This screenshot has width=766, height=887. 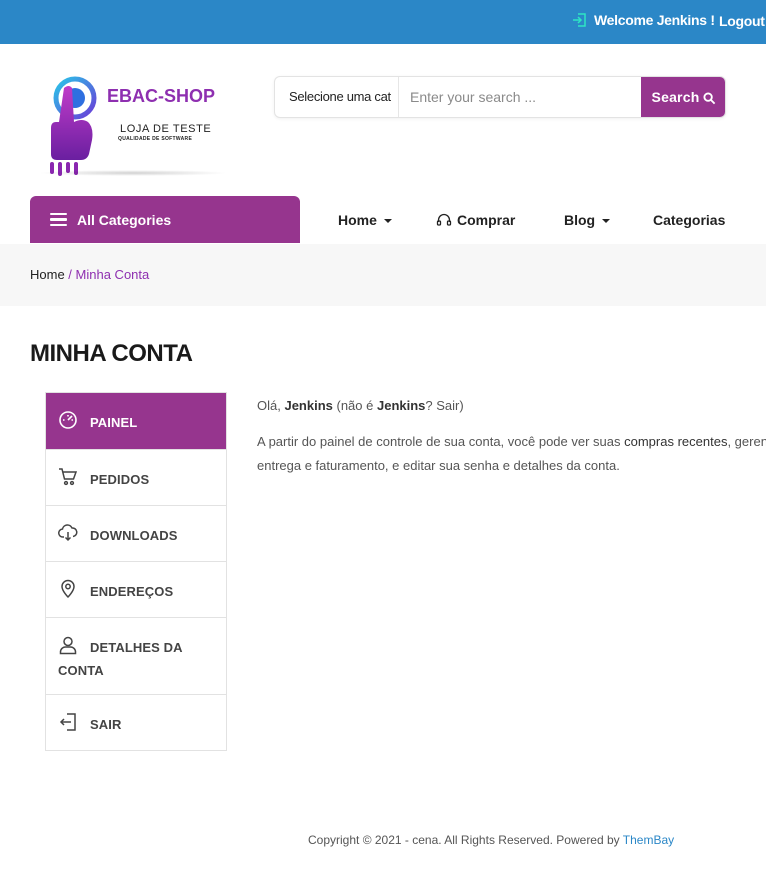 What do you see at coordinates (67, 722) in the screenshot?
I see `logout-icon` at bounding box center [67, 722].